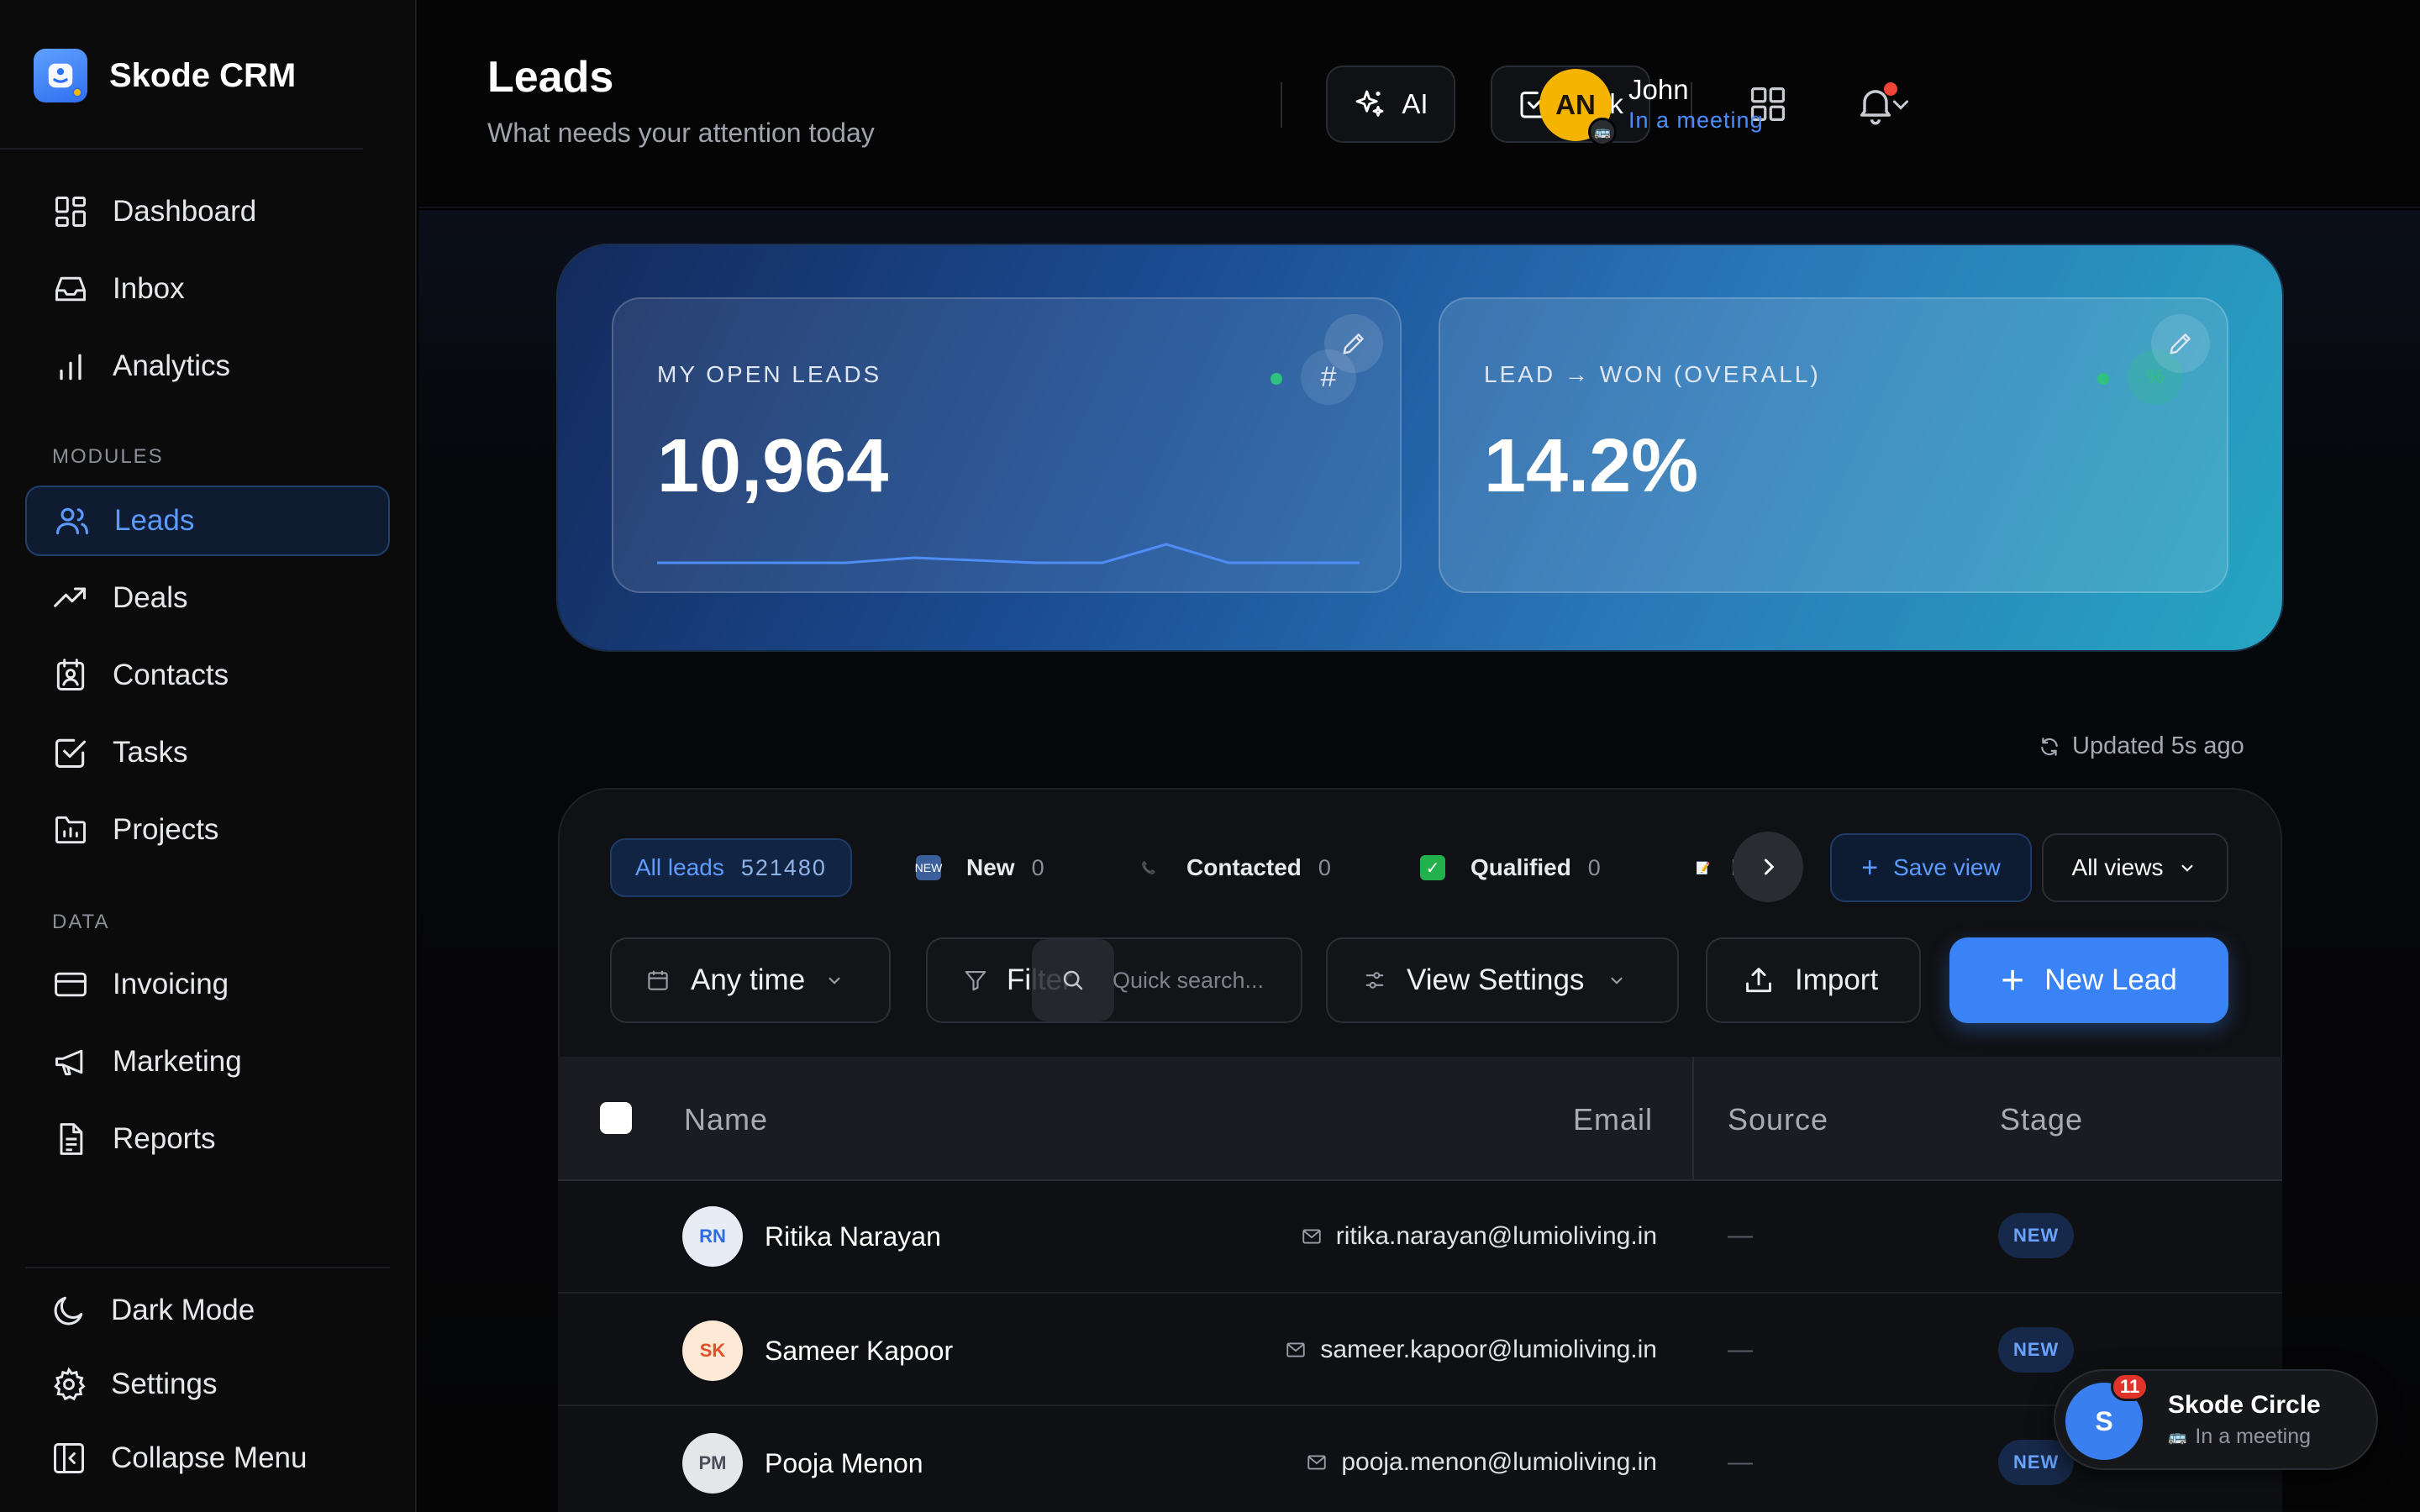  I want to click on report-icon, so click(71, 1139).